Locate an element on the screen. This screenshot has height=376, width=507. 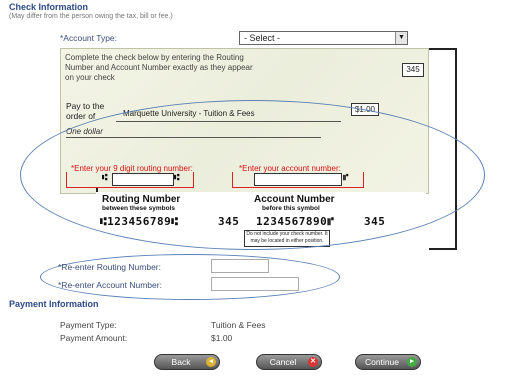
payment-information-title: Payment Information is located at coordinates (54, 304).